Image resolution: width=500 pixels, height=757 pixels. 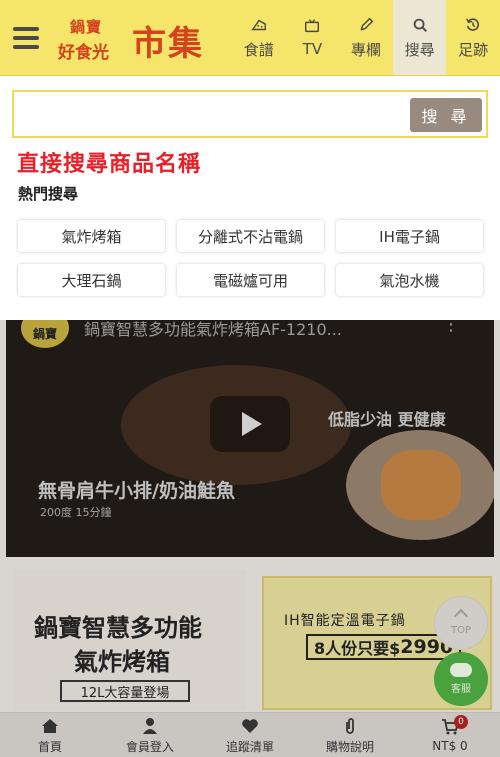 What do you see at coordinates (50, 735) in the screenshot?
I see `tab-home: 首頁` at bounding box center [50, 735].